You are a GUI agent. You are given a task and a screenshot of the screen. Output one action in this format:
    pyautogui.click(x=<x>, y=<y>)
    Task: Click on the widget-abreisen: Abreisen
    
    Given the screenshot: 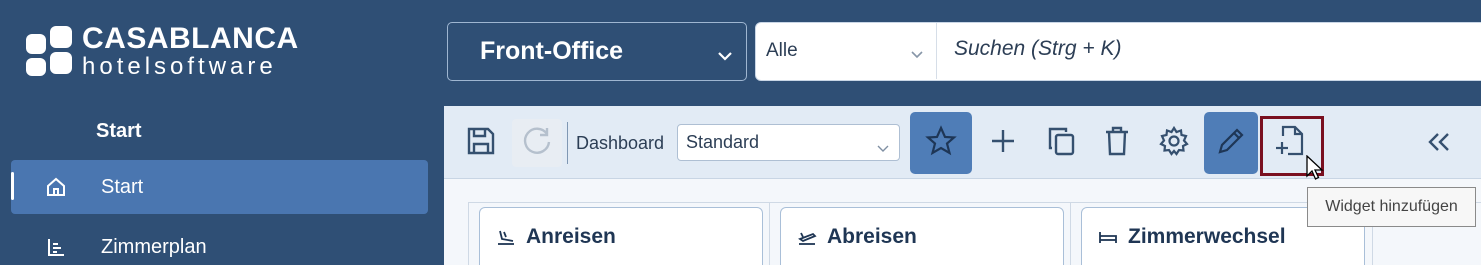 What is the action you would take?
    pyautogui.click(x=922, y=236)
    